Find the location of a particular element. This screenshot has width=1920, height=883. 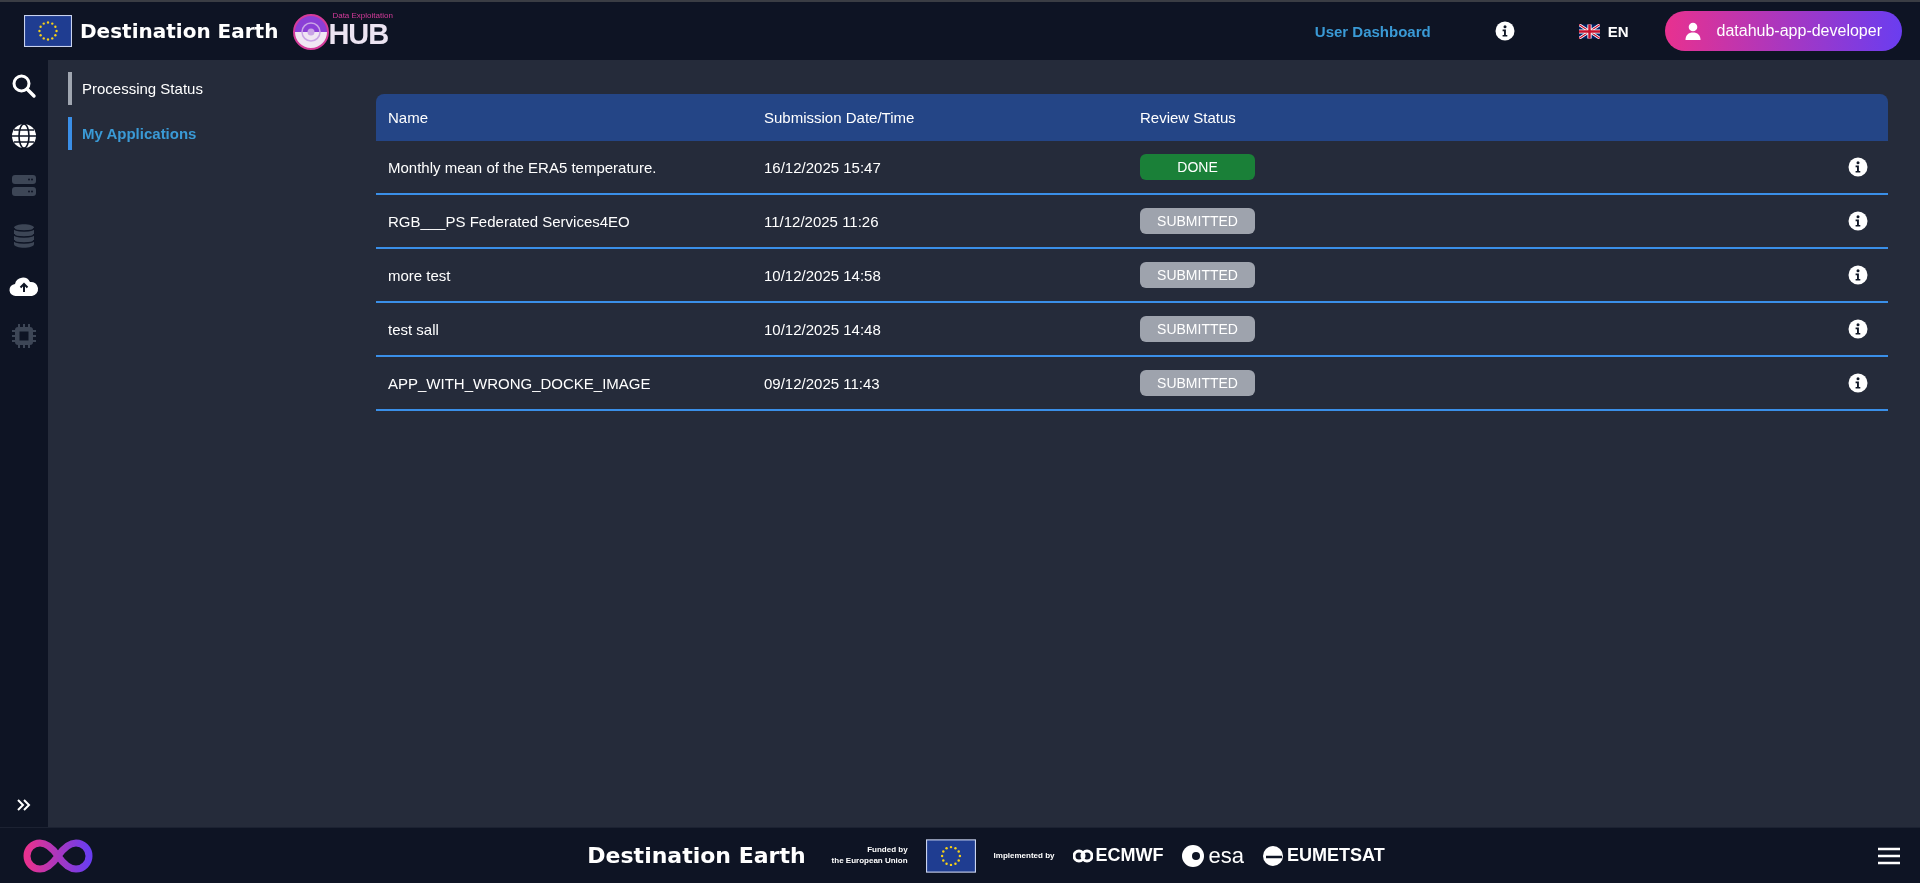

table-cell-text: RGB___PS Federated Services4EO is located at coordinates (509, 221).